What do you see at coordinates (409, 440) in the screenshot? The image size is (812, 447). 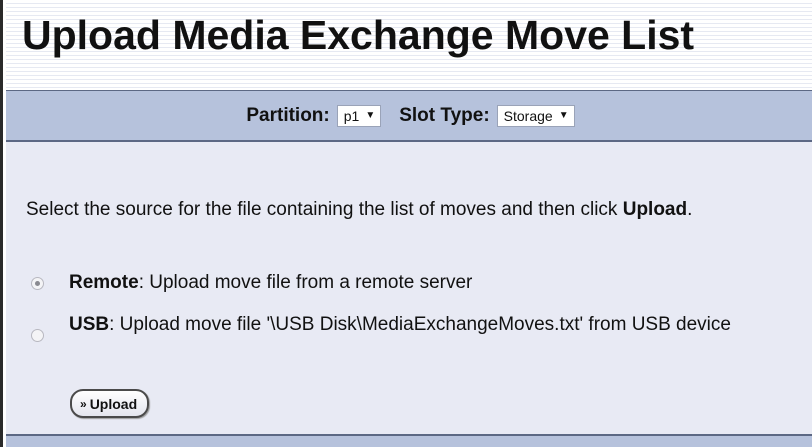 I see `bottom-bar` at bounding box center [409, 440].